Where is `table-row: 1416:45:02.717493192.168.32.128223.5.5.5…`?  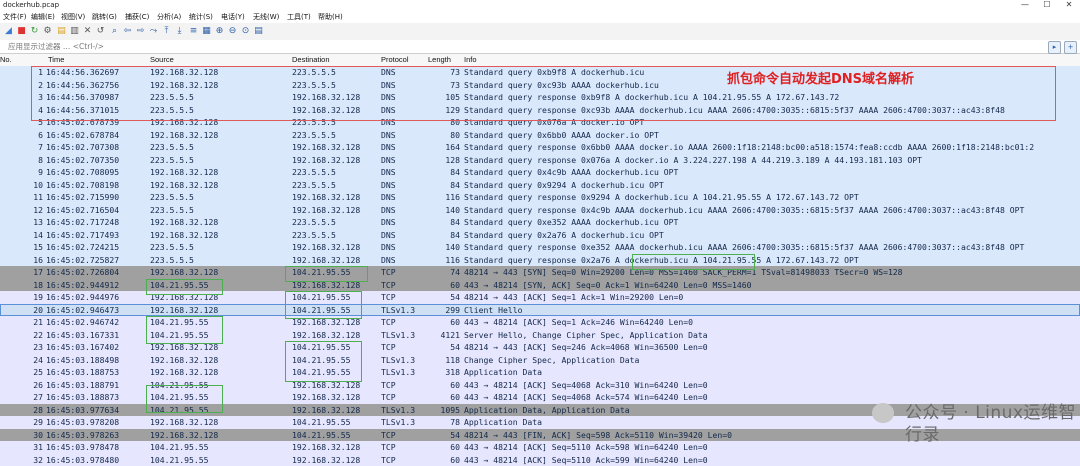 table-row: 1416:45:02.717493192.168.32.128223.5.5.5… is located at coordinates (540, 235).